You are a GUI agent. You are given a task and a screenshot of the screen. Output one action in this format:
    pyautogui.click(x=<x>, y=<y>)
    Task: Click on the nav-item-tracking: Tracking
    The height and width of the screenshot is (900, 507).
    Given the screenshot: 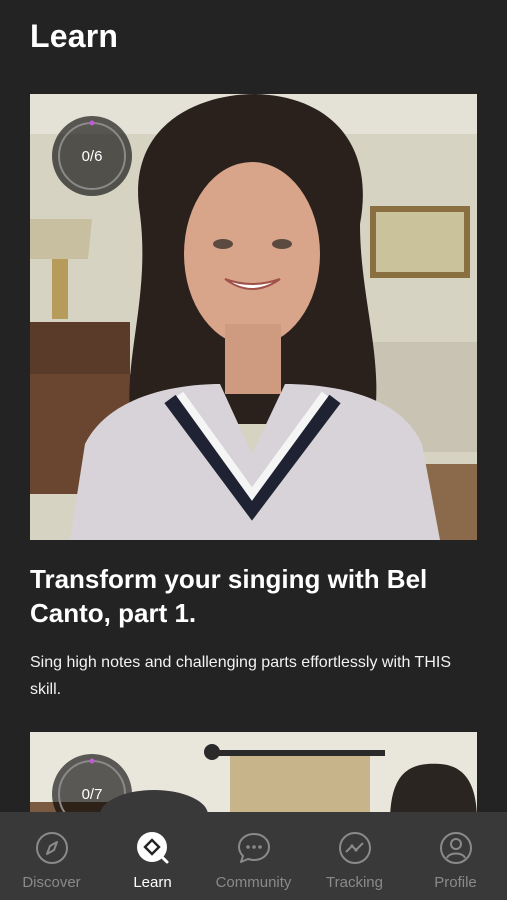 What is the action you would take?
    pyautogui.click(x=354, y=856)
    